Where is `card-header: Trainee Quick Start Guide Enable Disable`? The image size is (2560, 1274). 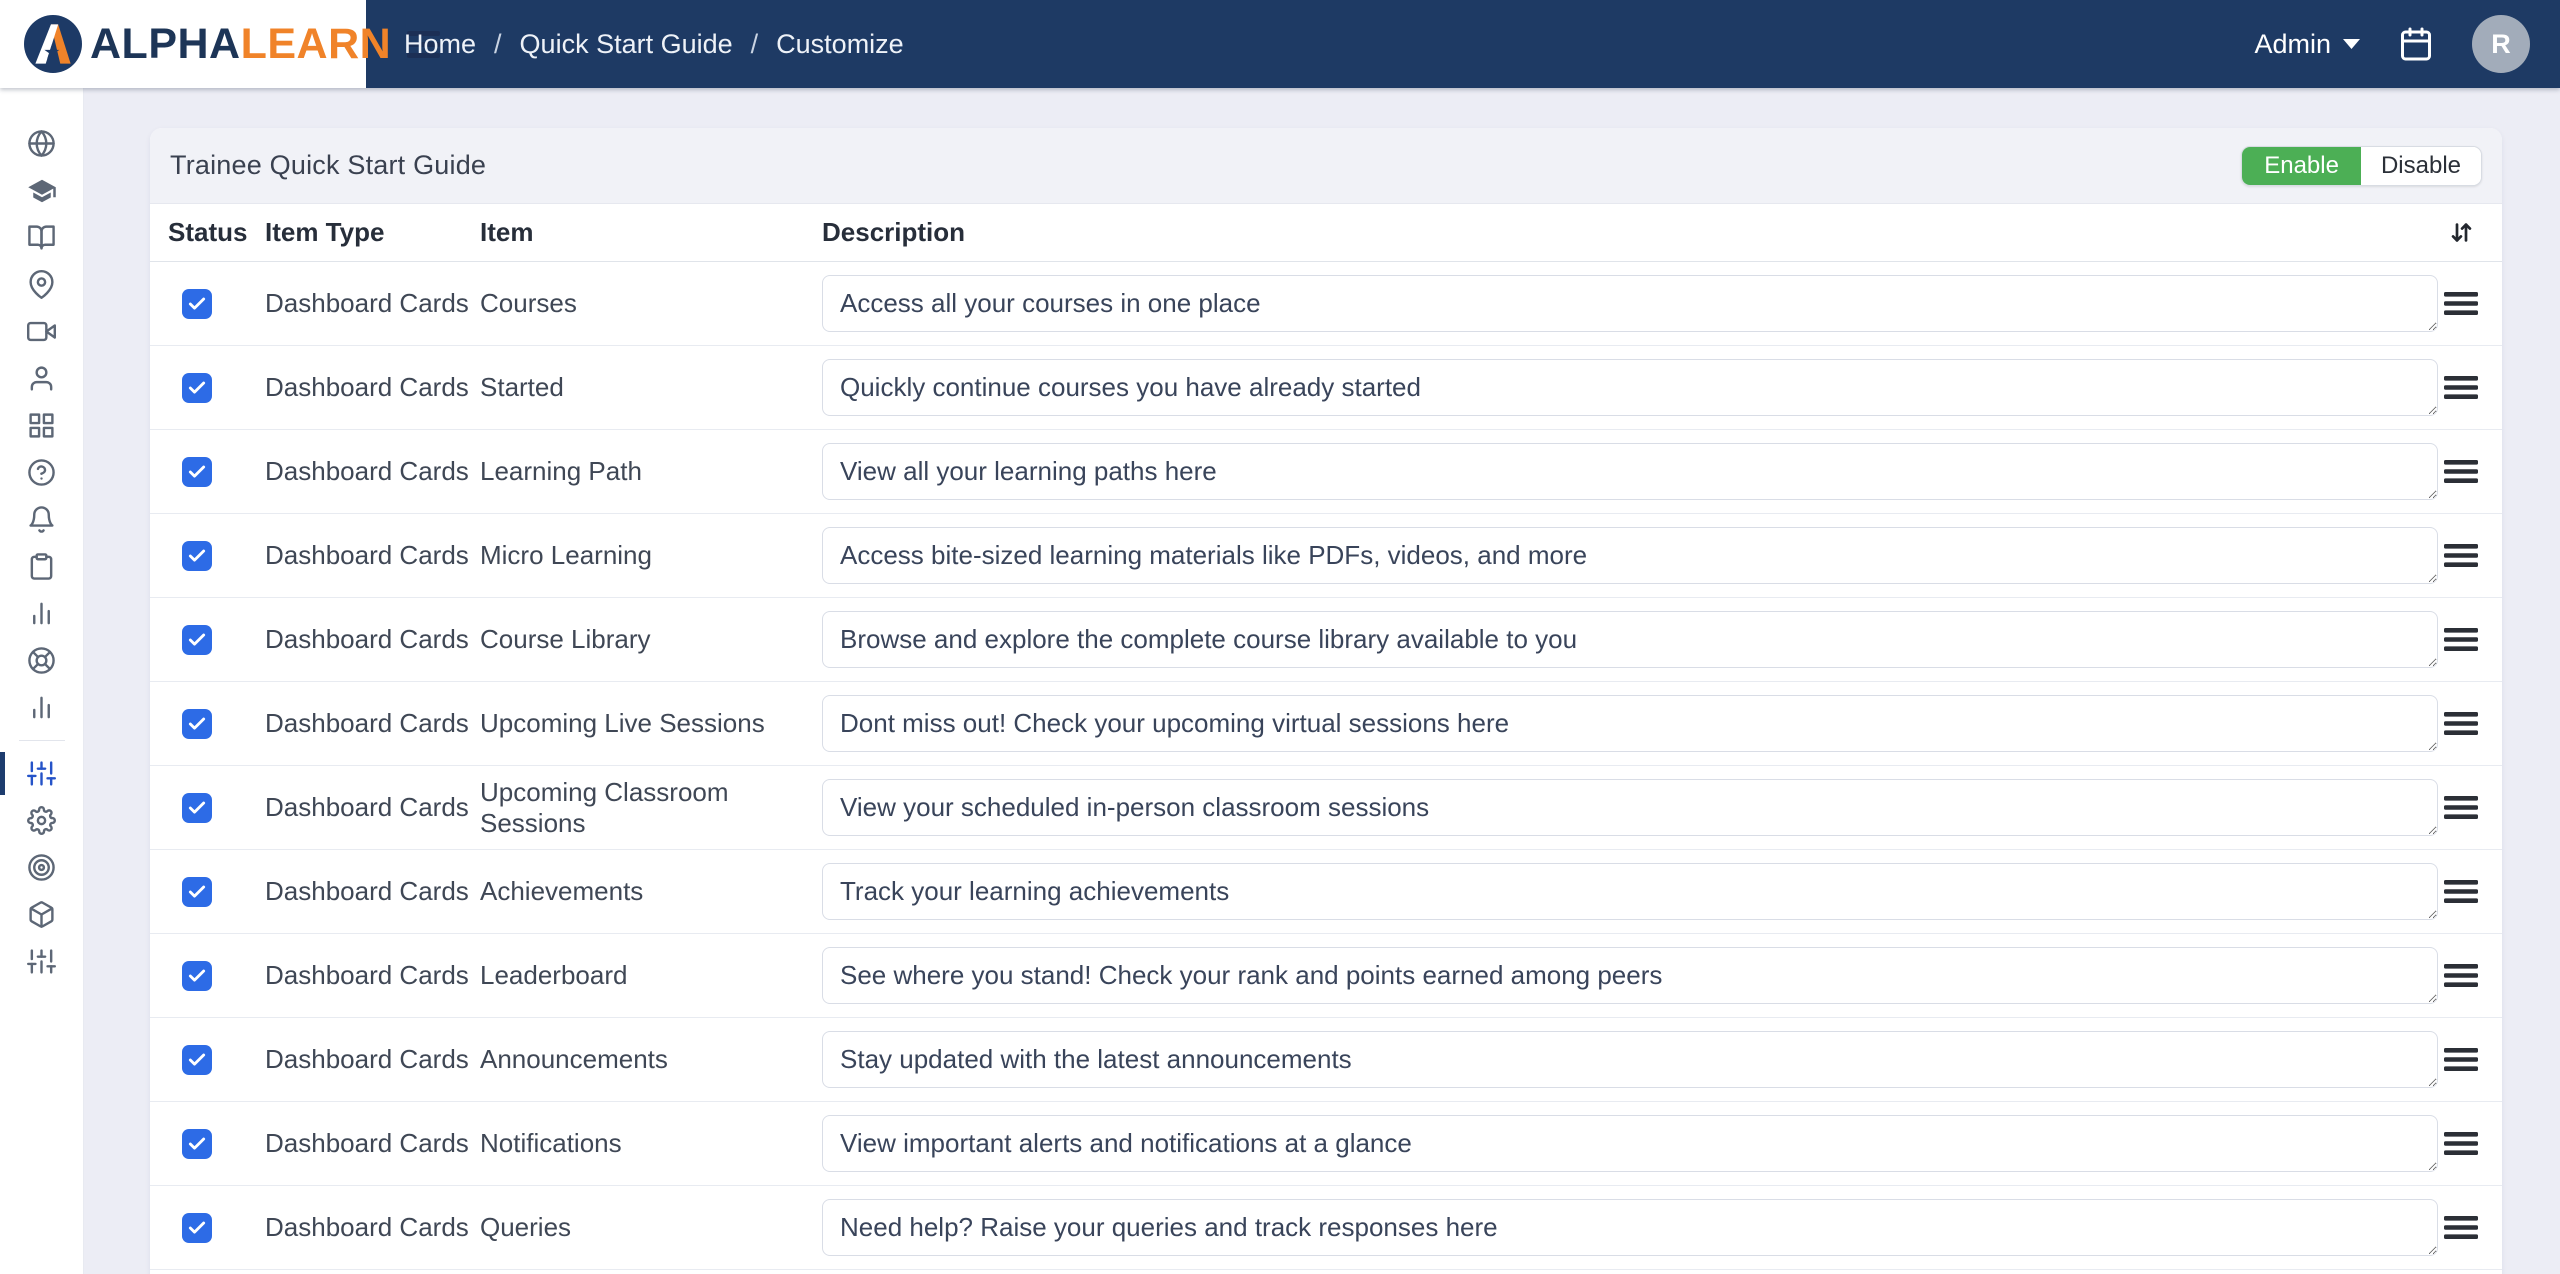 card-header: Trainee Quick Start Guide Enable Disable is located at coordinates (1326, 166).